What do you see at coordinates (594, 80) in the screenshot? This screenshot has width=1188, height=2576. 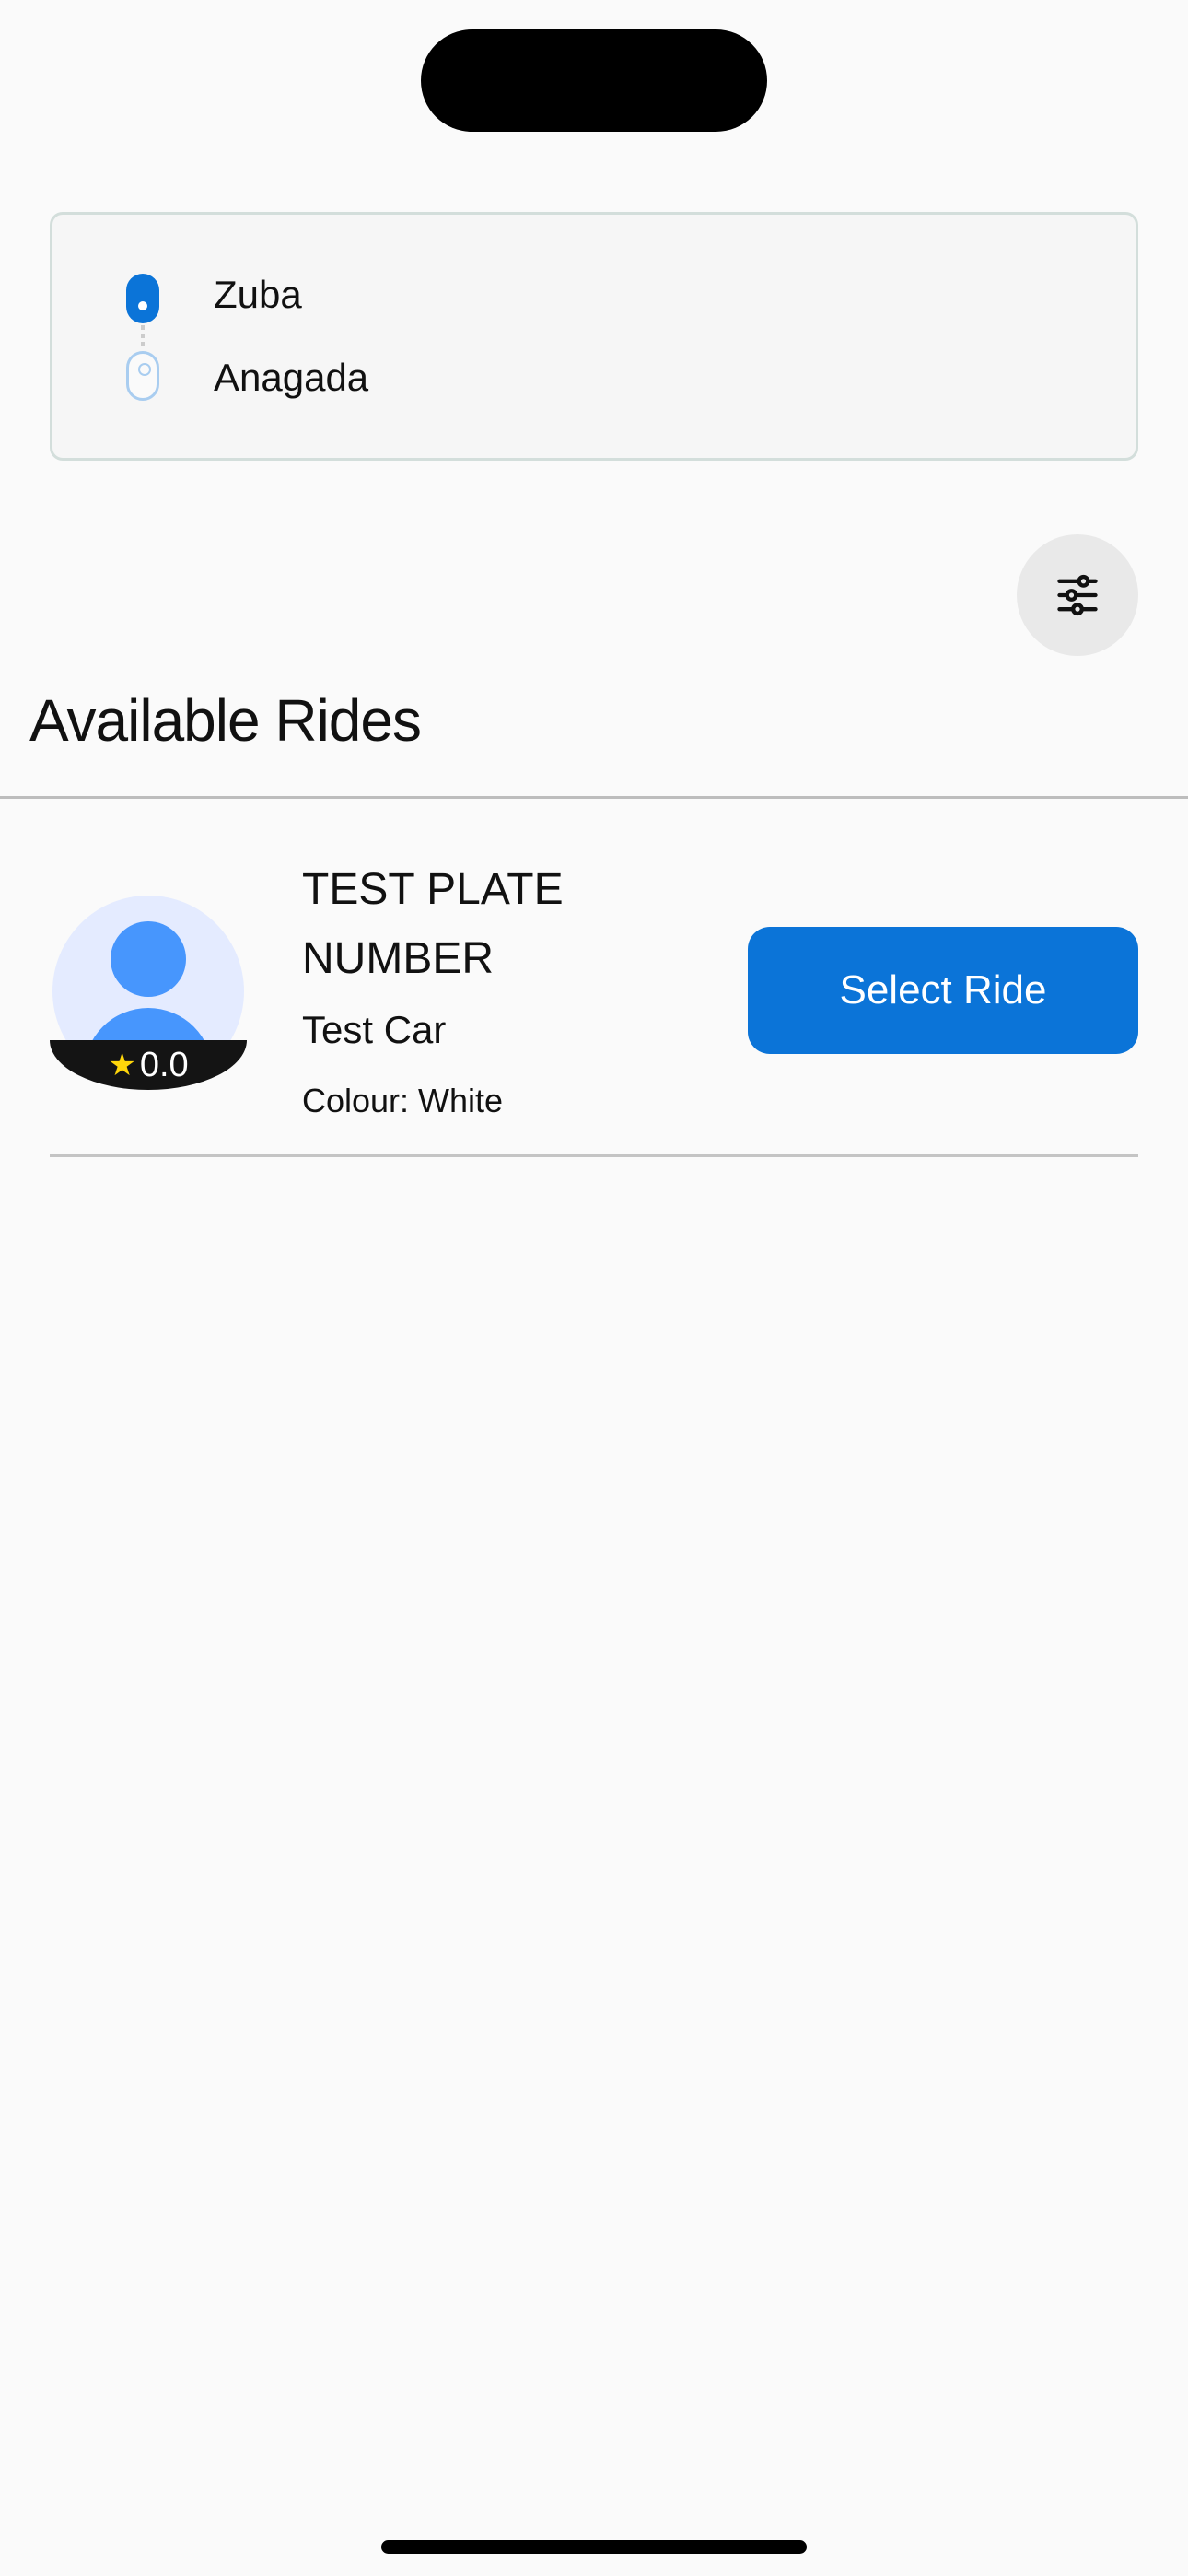 I see `dynamic-island` at bounding box center [594, 80].